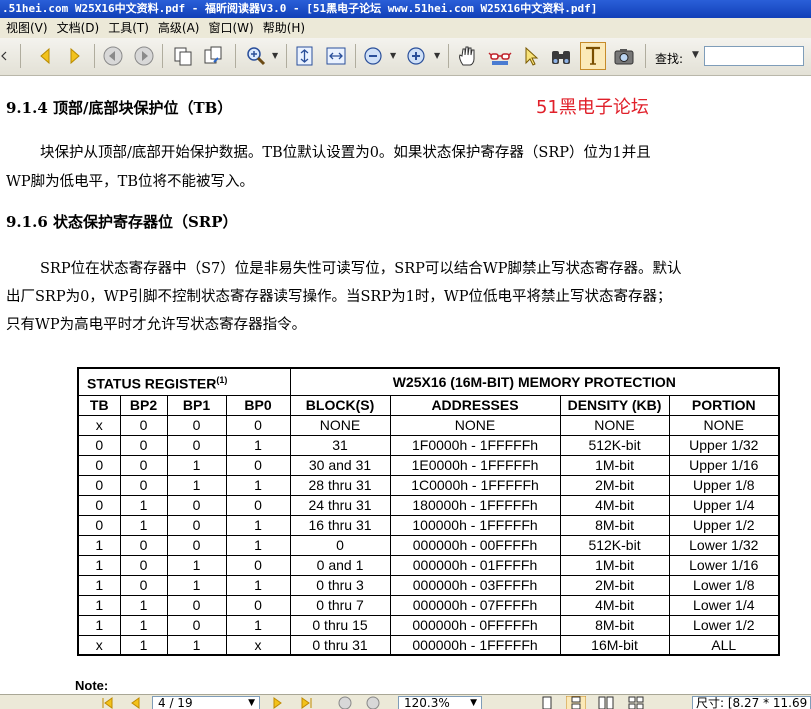 This screenshot has width=811, height=709. I want to click on page-size-field: 尺寸: [8.27 * 11.69 英寸], so click(751, 702).